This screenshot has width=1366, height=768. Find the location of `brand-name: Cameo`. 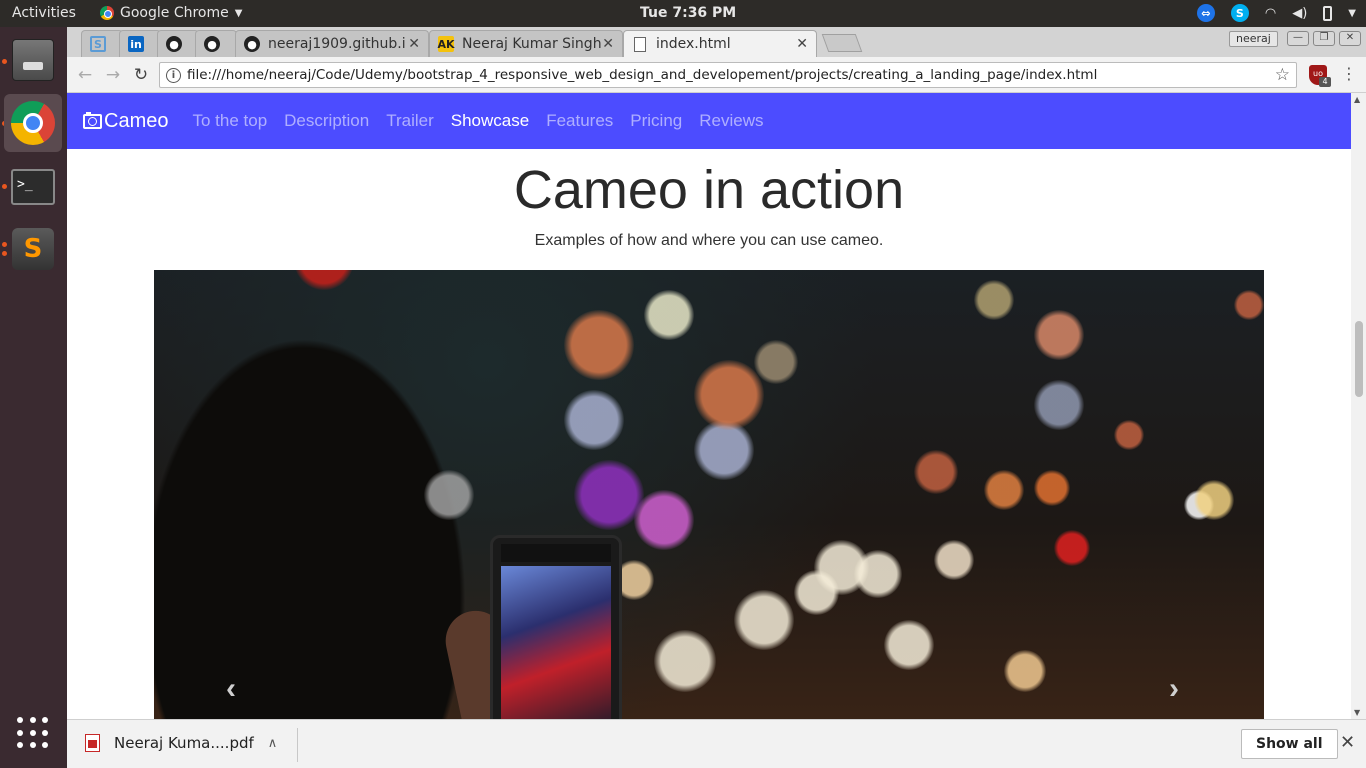

brand-name: Cameo is located at coordinates (136, 120).